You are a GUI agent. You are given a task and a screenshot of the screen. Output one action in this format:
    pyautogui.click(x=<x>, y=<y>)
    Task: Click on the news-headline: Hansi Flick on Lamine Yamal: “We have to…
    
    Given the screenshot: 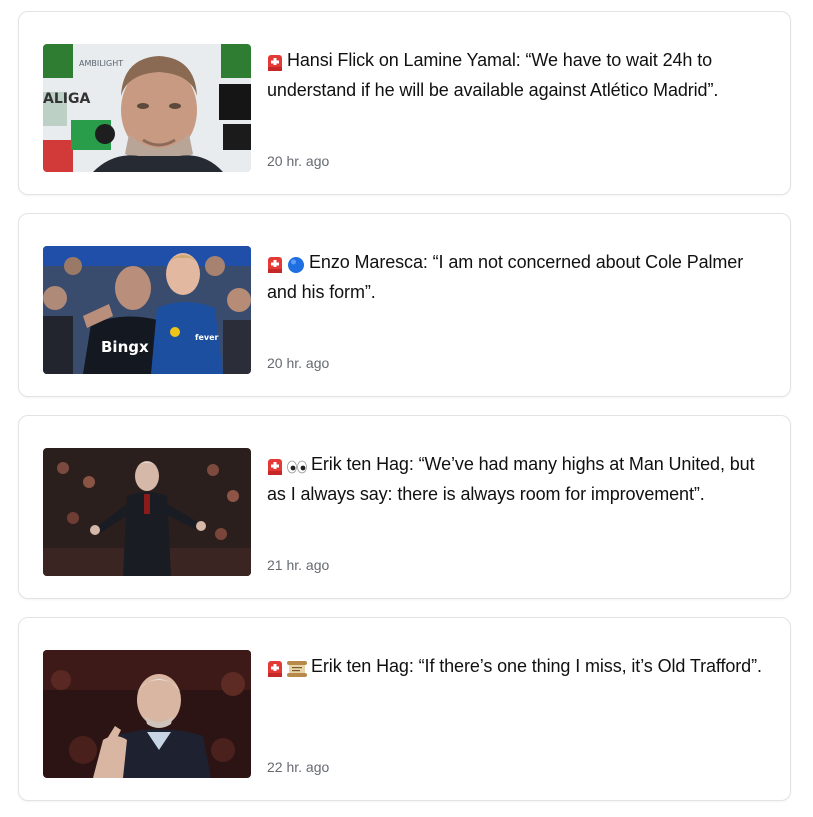 What is the action you would take?
    pyautogui.click(x=517, y=75)
    